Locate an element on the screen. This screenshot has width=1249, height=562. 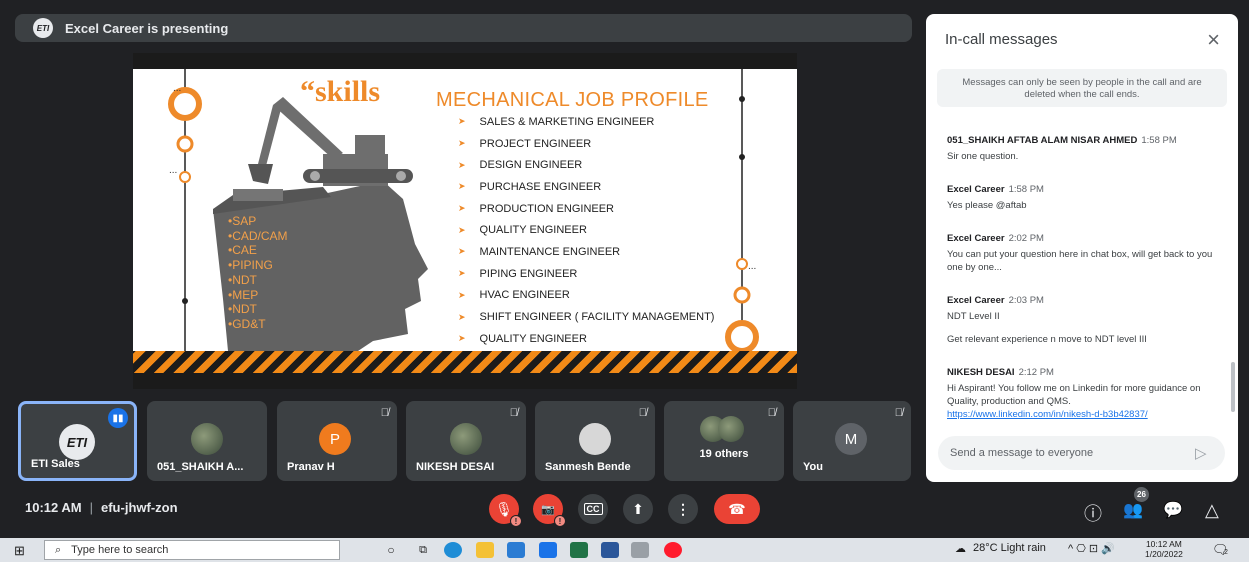
presenting-banner: ETI Excel Career is presenting is located at coordinates (463, 28).